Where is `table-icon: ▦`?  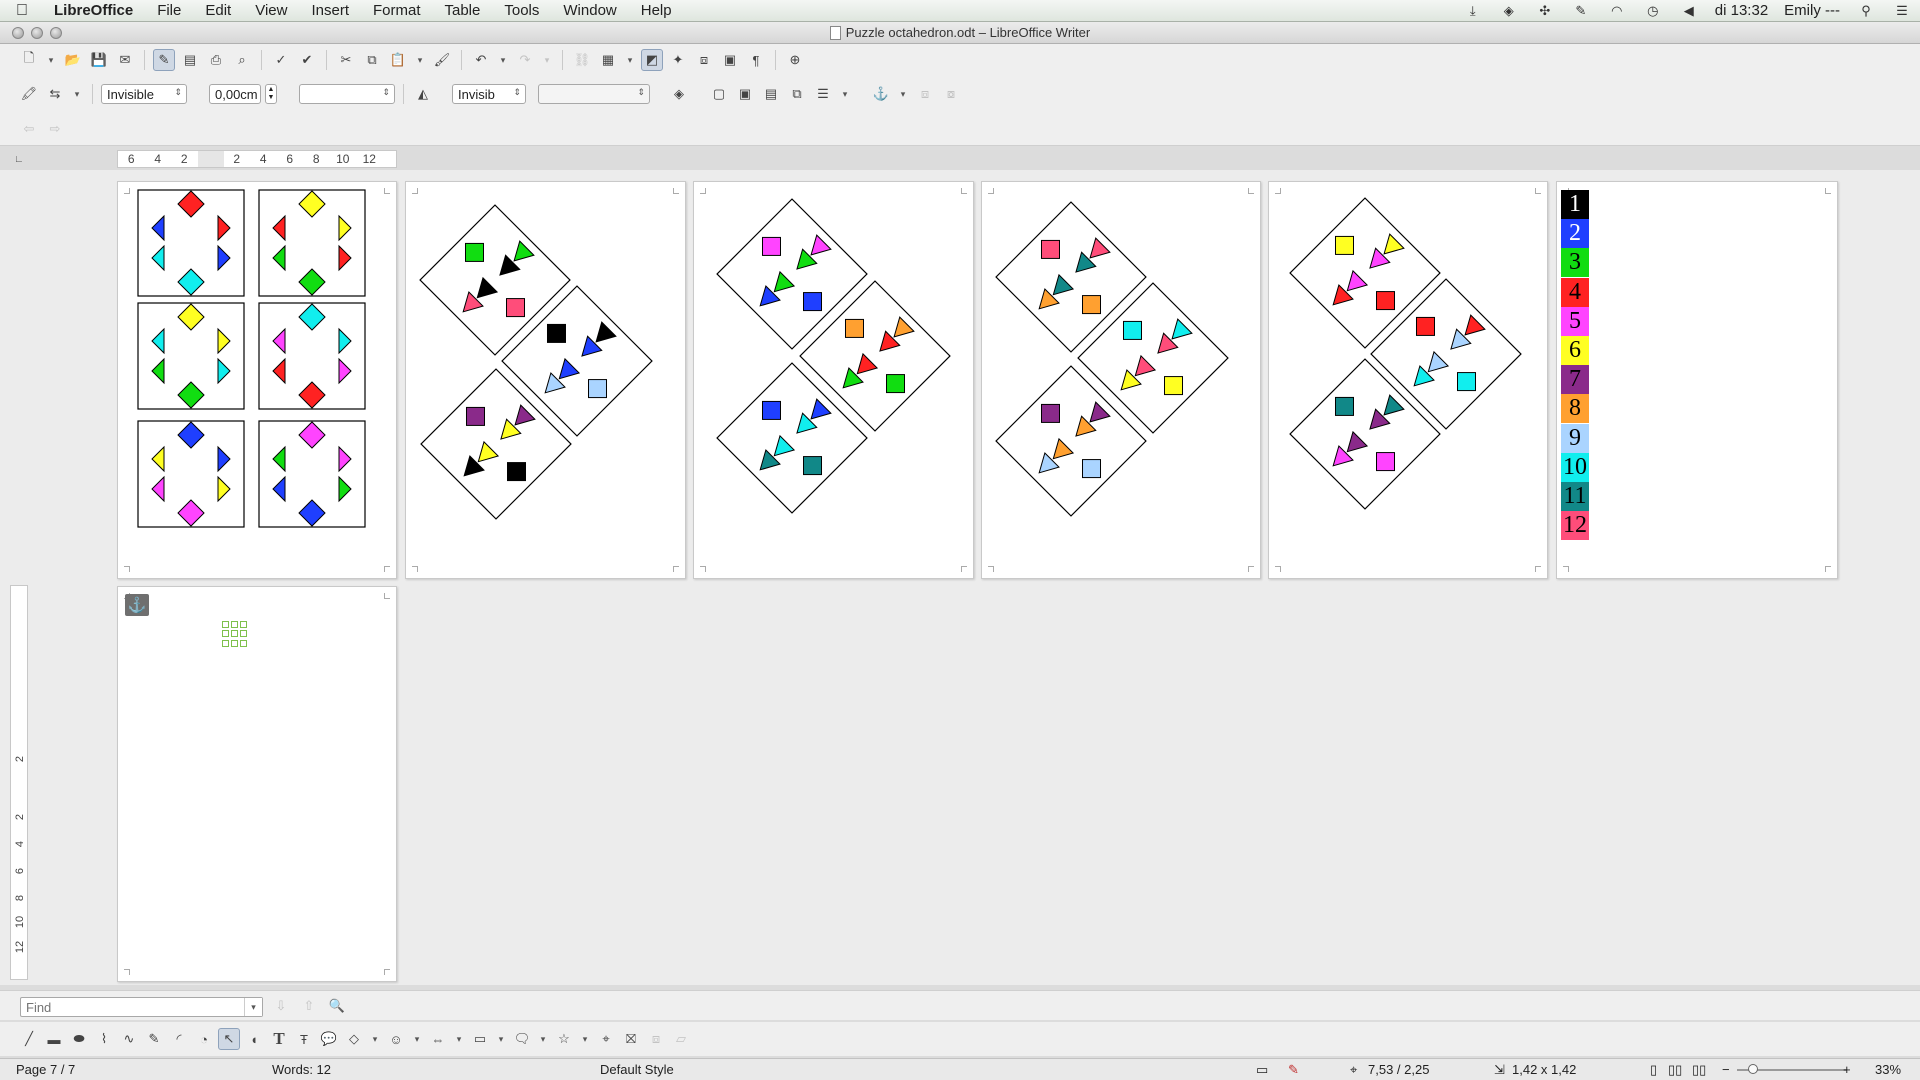
table-icon: ▦ is located at coordinates (608, 60).